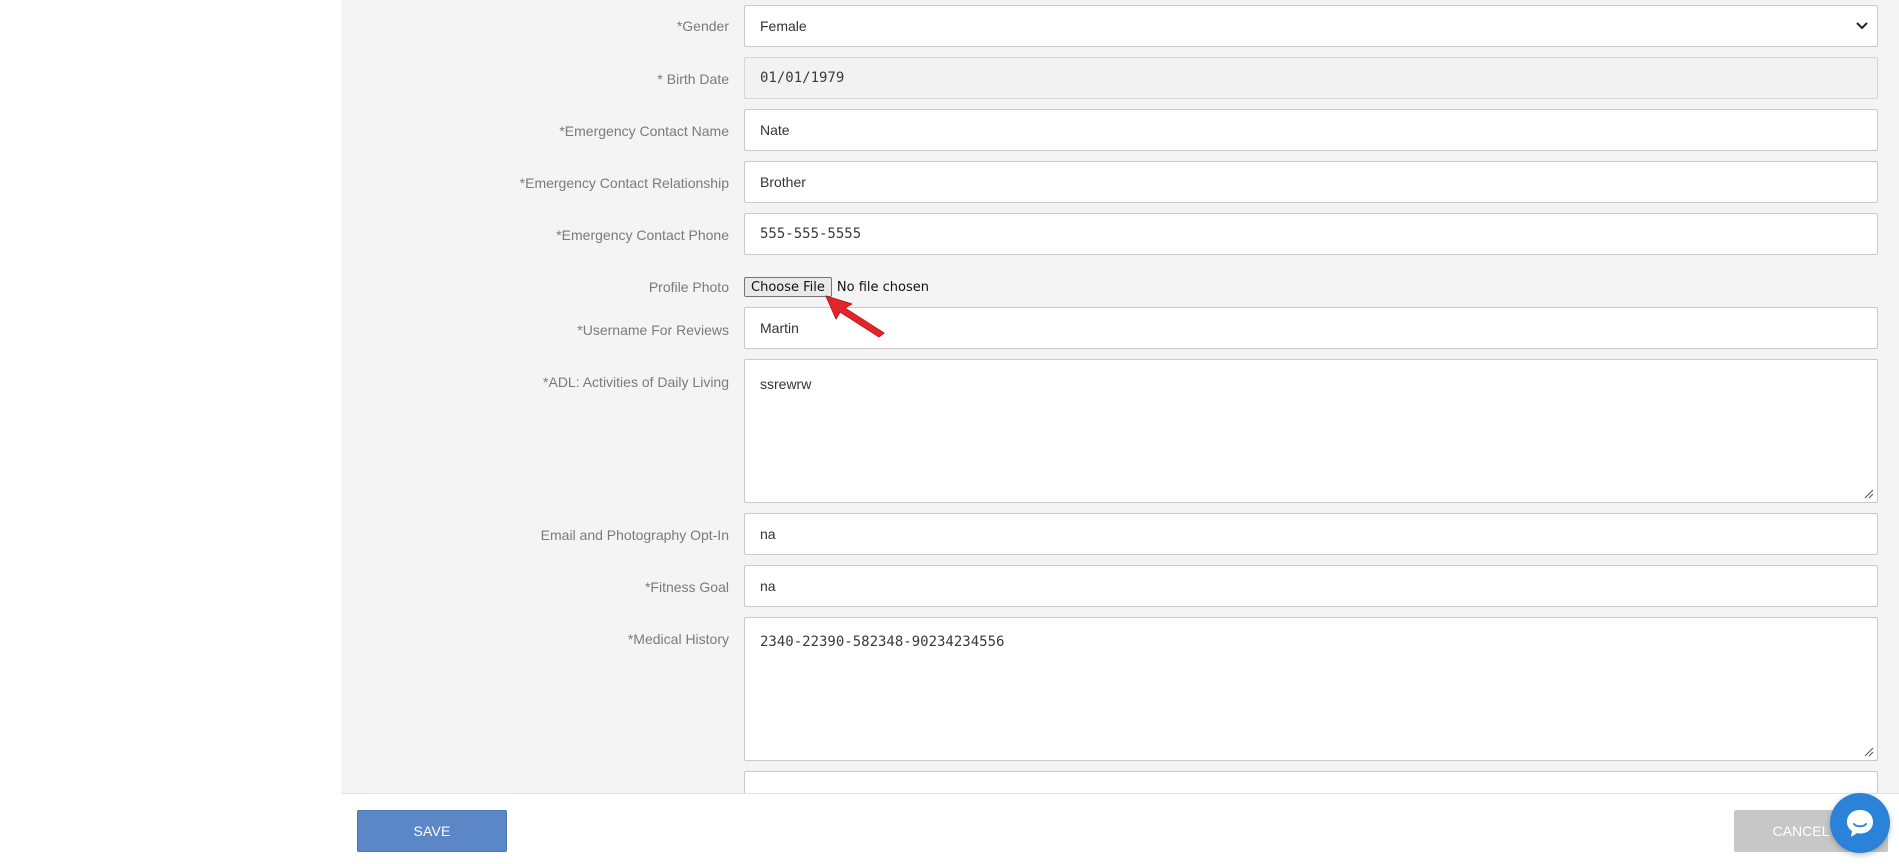 This screenshot has width=1899, height=864. I want to click on adl-label: *ADL: Activities of Daily Living, so click(636, 382).